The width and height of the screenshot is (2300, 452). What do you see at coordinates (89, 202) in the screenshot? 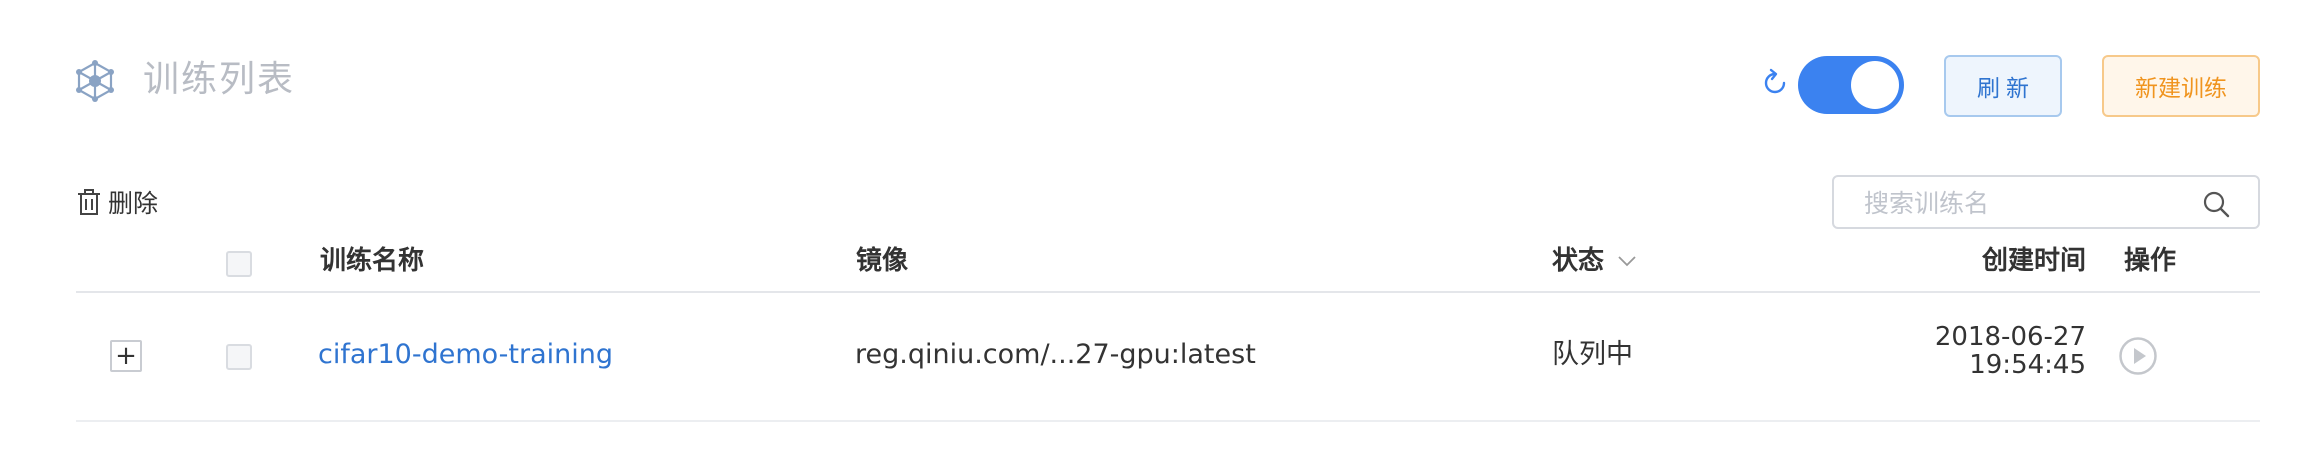
I see `trash-icon` at bounding box center [89, 202].